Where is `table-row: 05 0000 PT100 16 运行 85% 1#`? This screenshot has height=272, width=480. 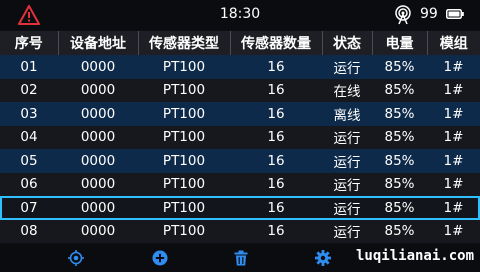
table-row: 05 0000 PT100 16 运行 85% 1# is located at coordinates (240, 161).